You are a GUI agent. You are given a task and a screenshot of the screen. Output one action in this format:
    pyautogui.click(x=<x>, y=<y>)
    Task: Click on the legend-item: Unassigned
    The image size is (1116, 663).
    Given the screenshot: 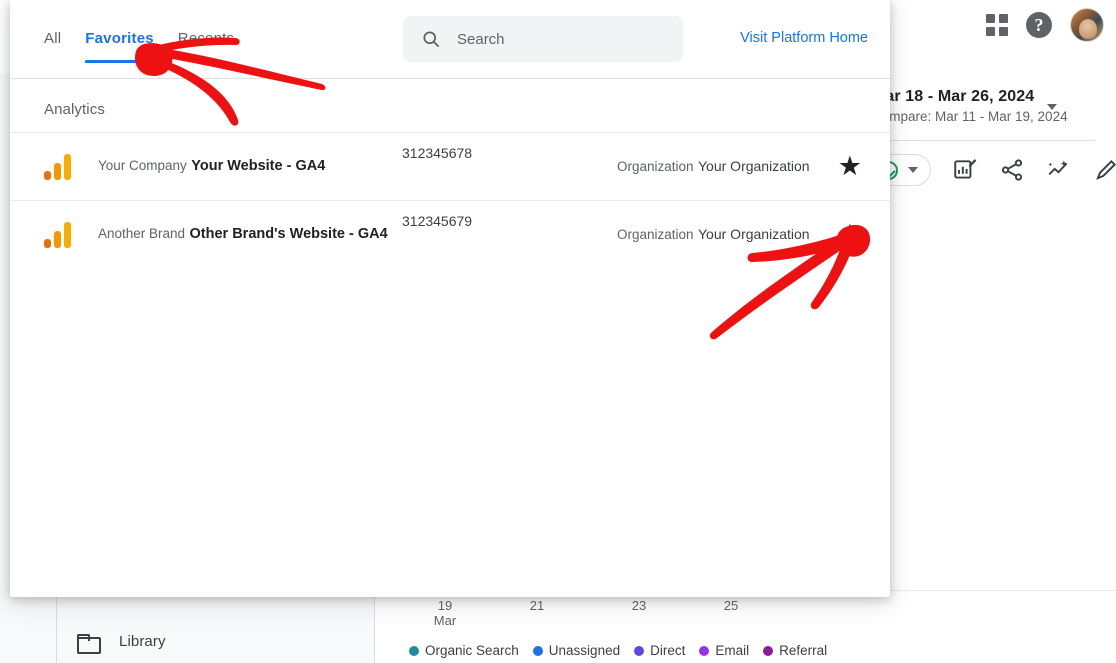 What is the action you would take?
    pyautogui.click(x=576, y=650)
    